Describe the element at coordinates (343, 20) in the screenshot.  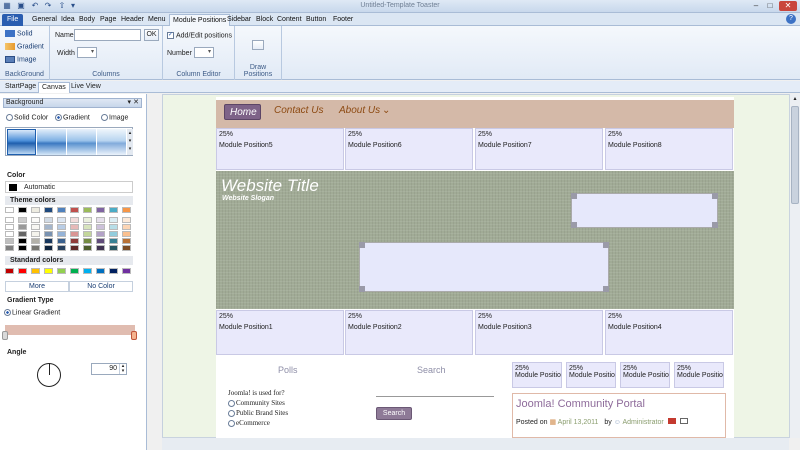
I see `tab-footer: Footer` at that location.